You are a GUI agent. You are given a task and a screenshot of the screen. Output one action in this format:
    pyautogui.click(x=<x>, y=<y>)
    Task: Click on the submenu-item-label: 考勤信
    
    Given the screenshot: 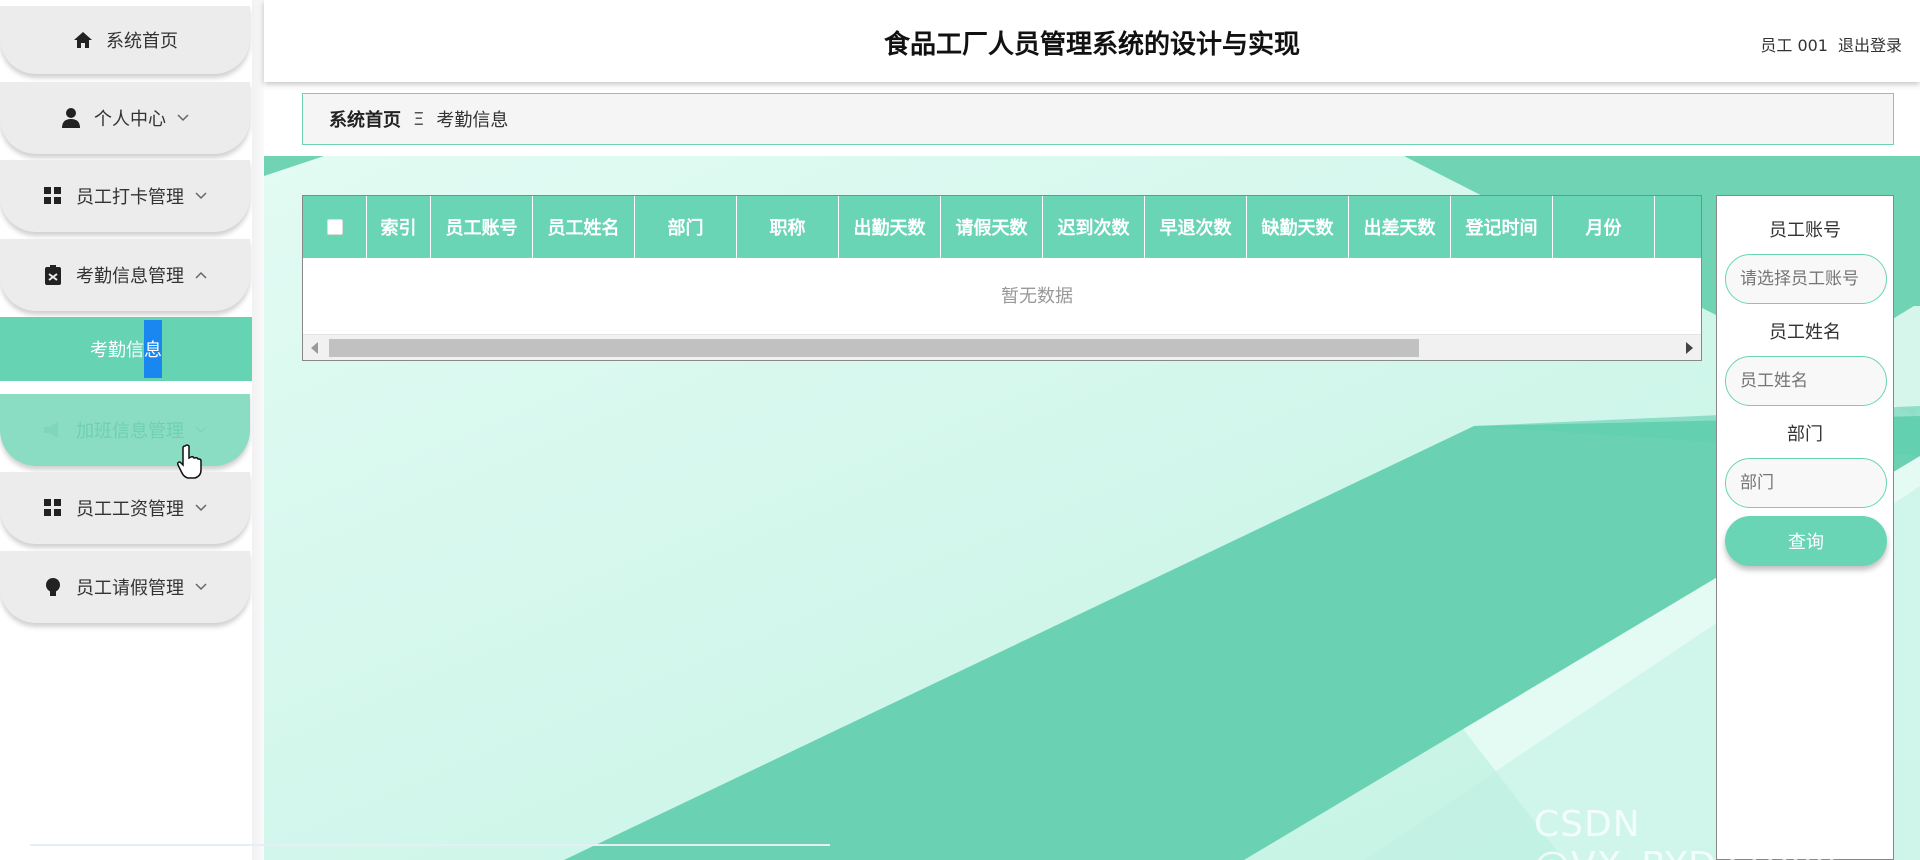 What is the action you would take?
    pyautogui.click(x=117, y=350)
    